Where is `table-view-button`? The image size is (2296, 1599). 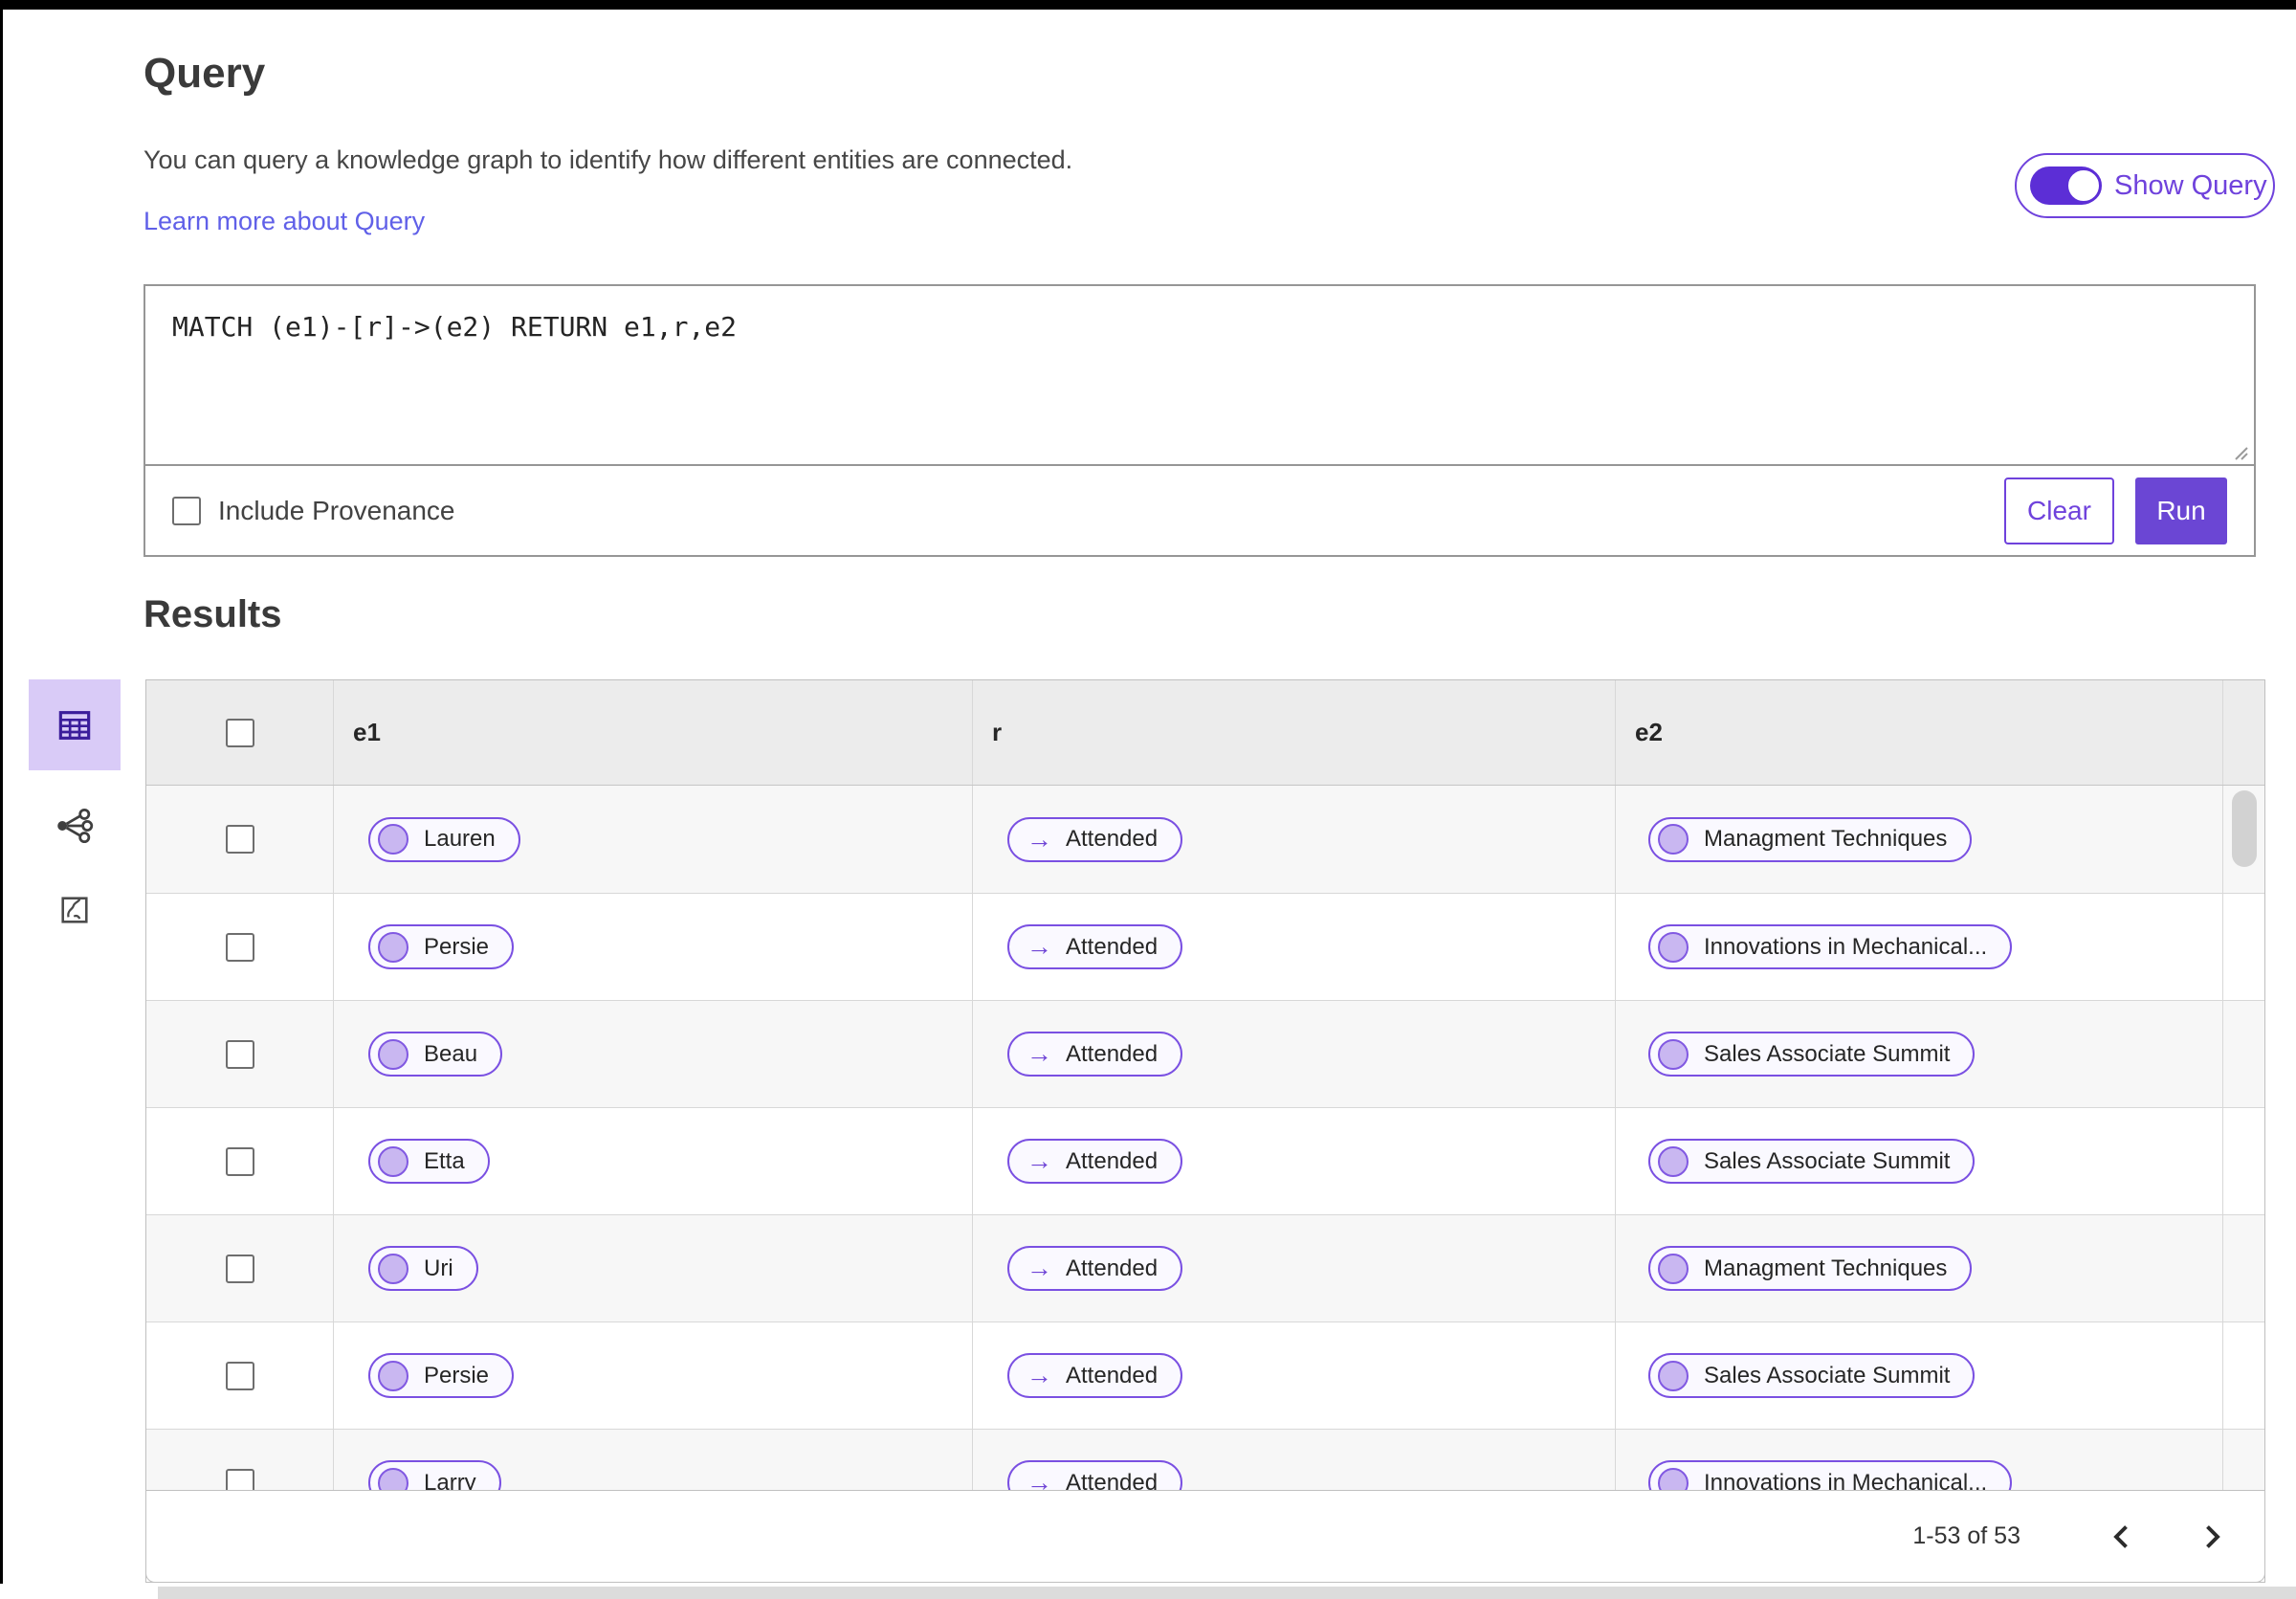
table-view-button is located at coordinates (75, 724).